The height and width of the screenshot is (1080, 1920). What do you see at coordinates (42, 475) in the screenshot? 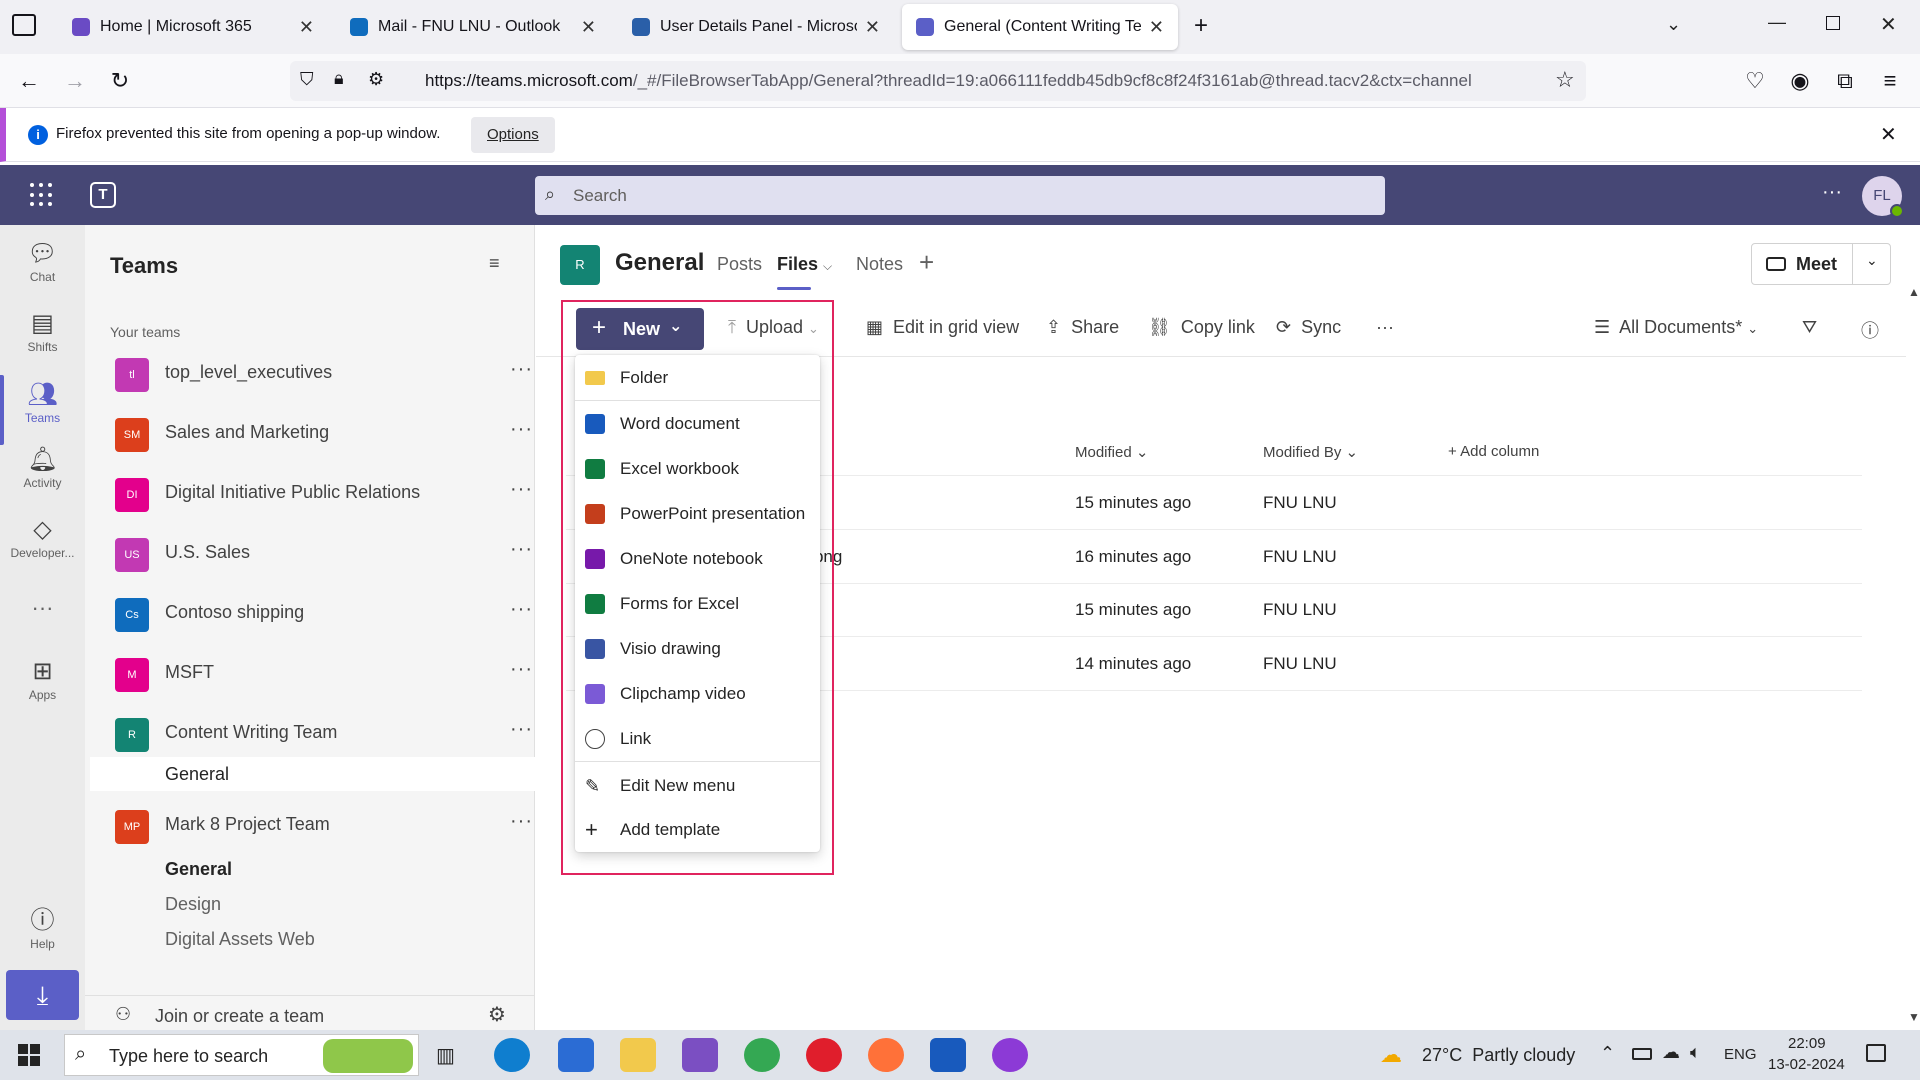
I see `rail-activity: 🔔︎ Activity` at bounding box center [42, 475].